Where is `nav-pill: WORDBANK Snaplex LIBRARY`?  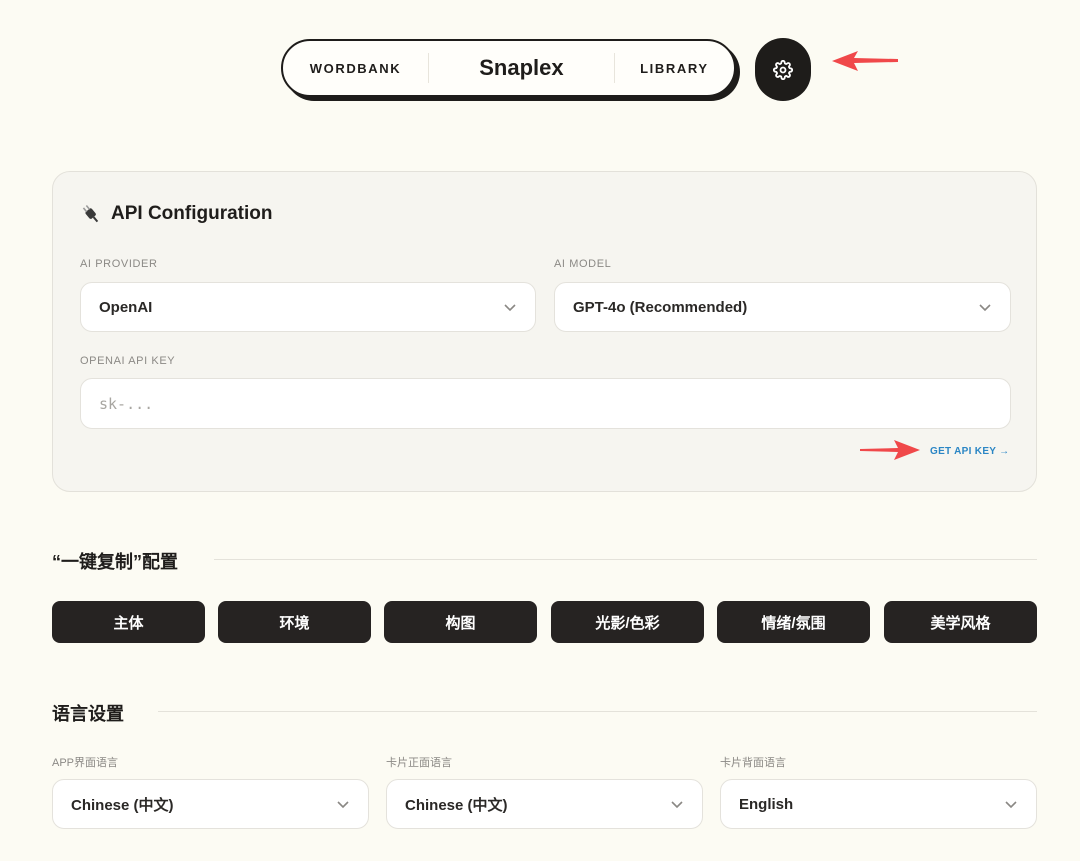 nav-pill: WORDBANK Snaplex LIBRARY is located at coordinates (508, 68).